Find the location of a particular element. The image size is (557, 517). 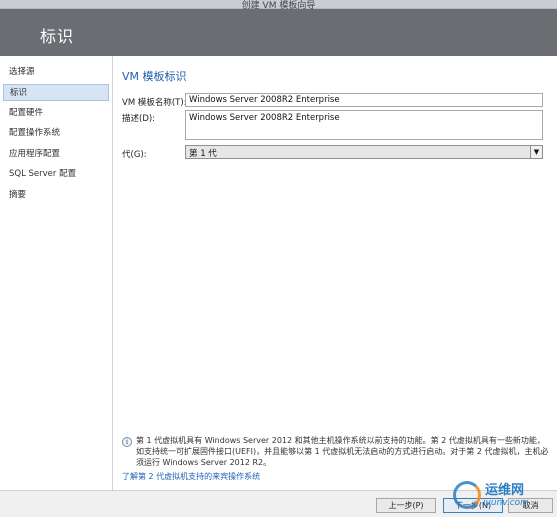

sidebar-item-configure-hardware: 配置硬件 is located at coordinates (56, 113).